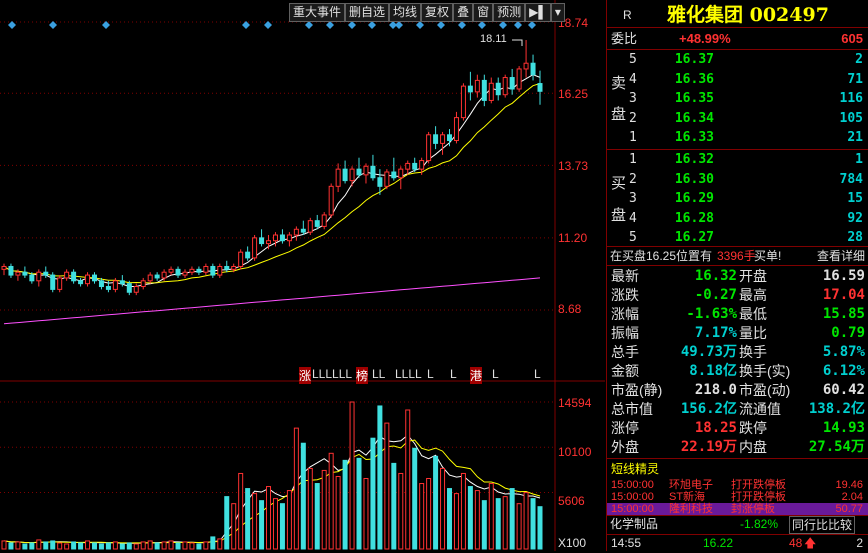  I want to click on sell-level-row: 2 16.34 105, so click(737, 118).